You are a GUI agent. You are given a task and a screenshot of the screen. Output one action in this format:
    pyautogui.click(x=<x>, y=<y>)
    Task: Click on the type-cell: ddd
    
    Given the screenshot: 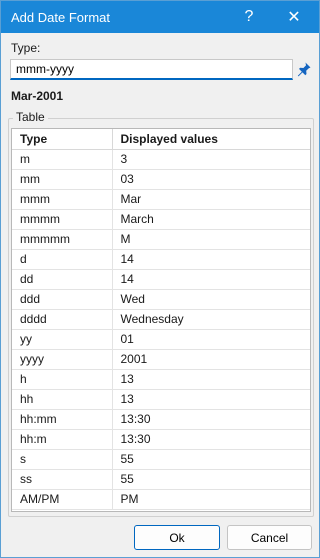 What is the action you would take?
    pyautogui.click(x=62, y=299)
    